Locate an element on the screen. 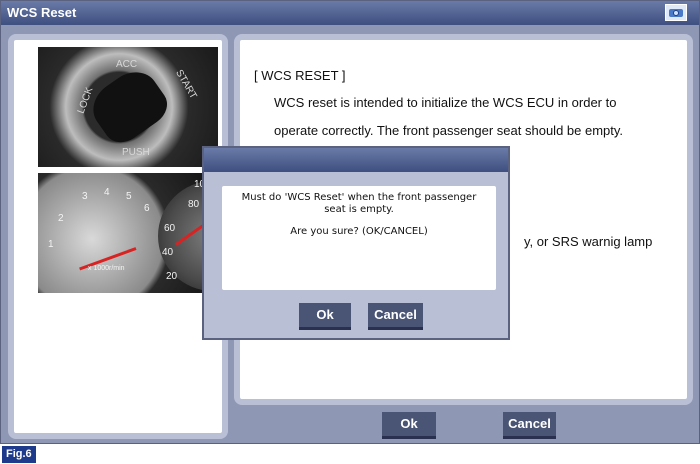  gauge-number: 5 is located at coordinates (129, 196).